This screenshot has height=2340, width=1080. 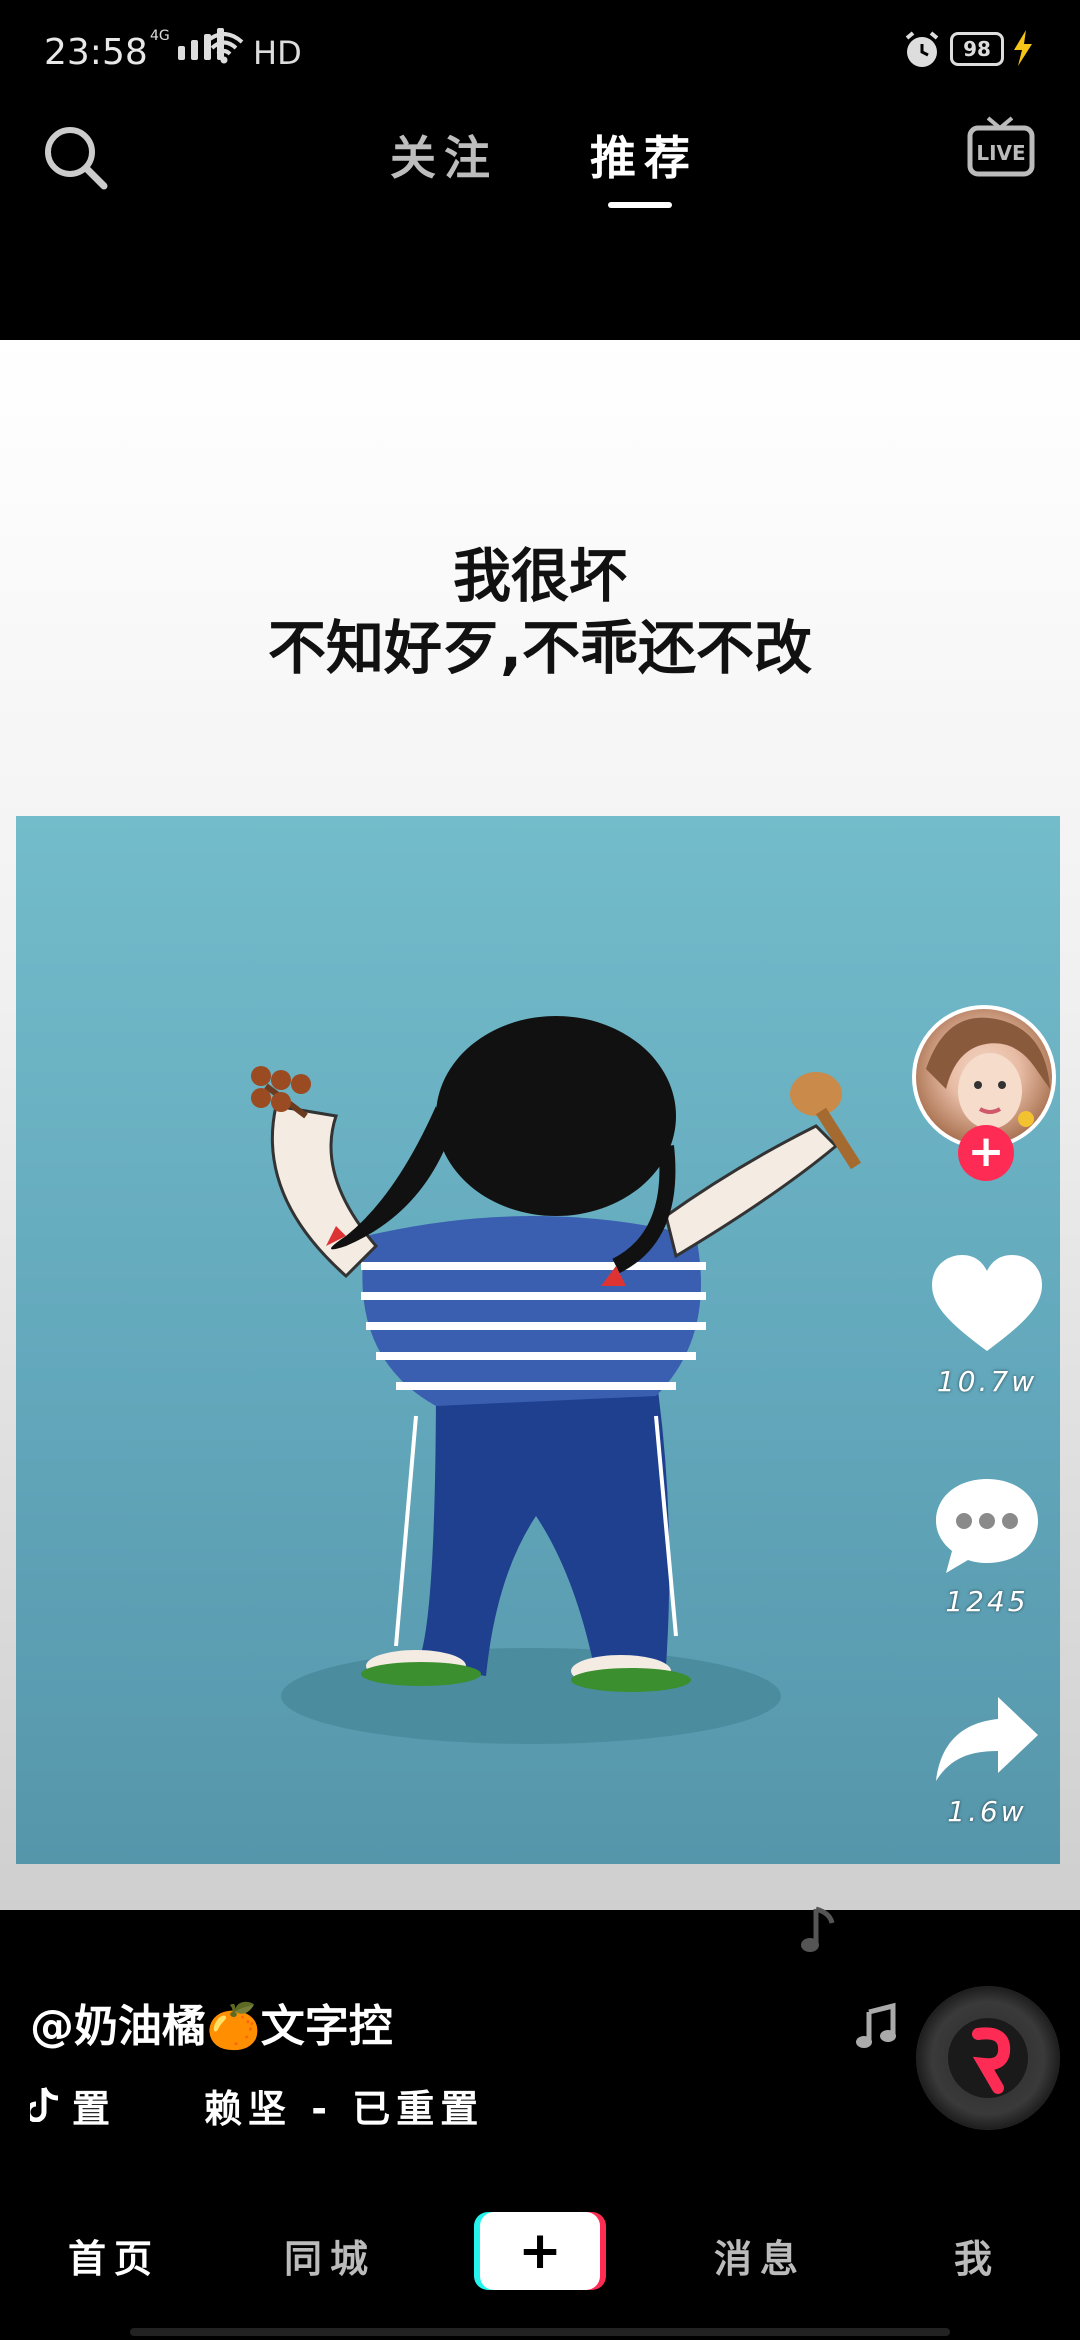 I want to click on status-bar: 23:58 4G HD 98, so click(x=540, y=55).